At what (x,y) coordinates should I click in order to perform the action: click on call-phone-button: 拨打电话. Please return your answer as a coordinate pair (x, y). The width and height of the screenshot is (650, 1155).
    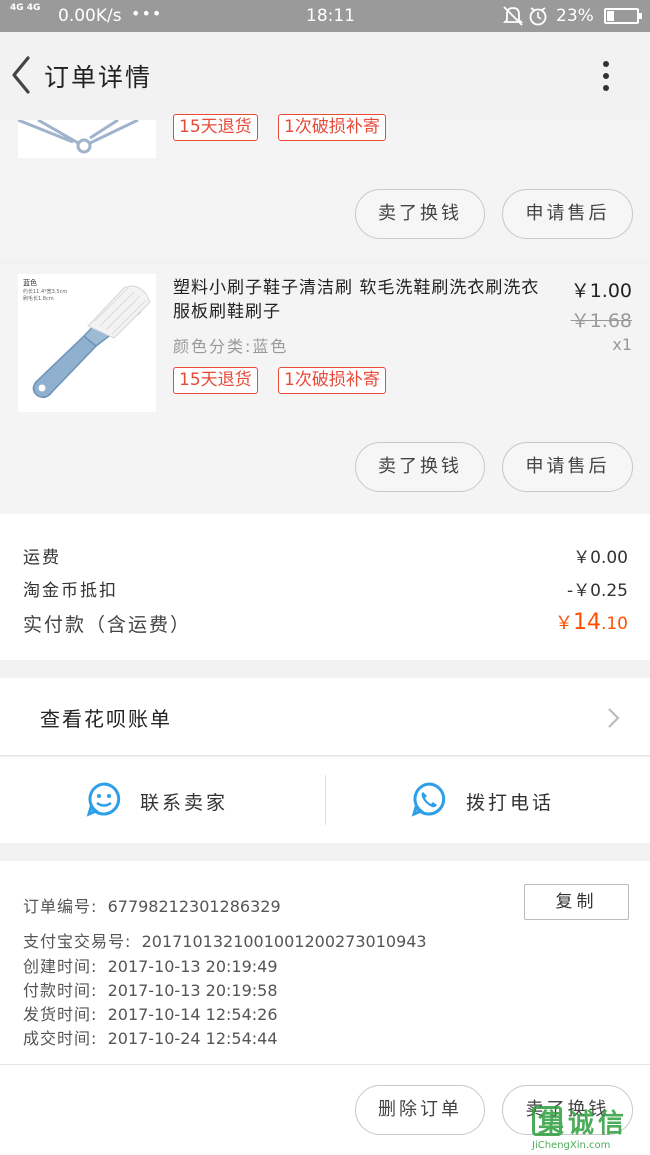
    Looking at the image, I should click on (488, 800).